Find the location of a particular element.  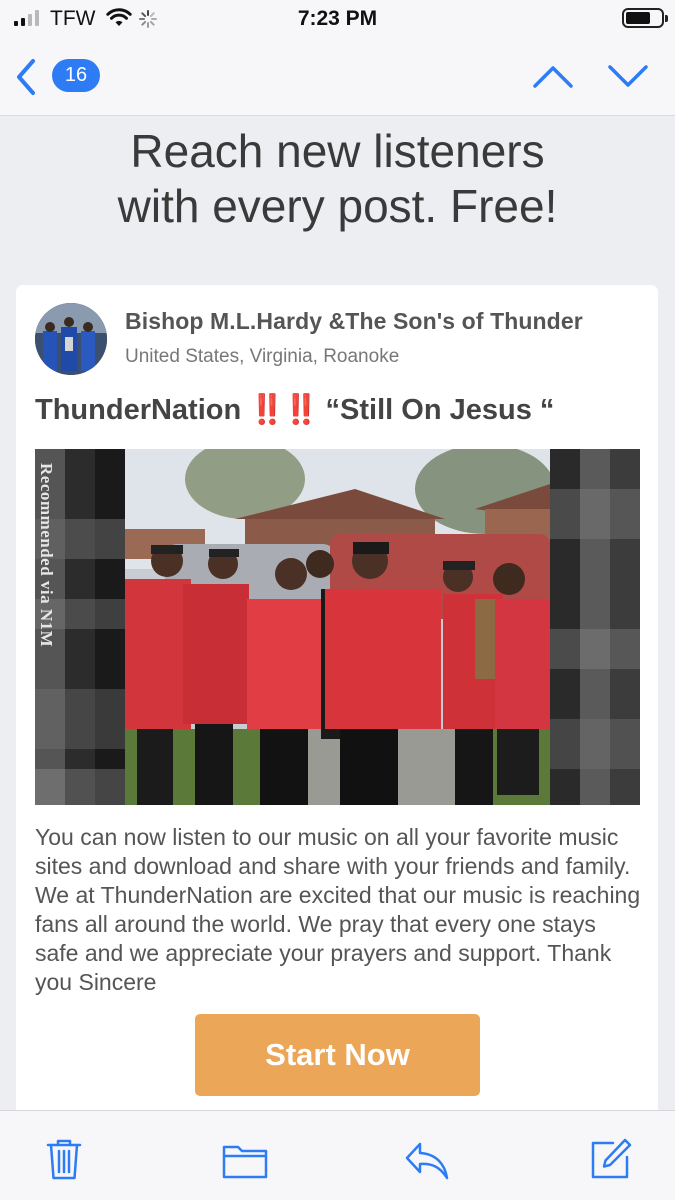

avatar is located at coordinates (71, 339).